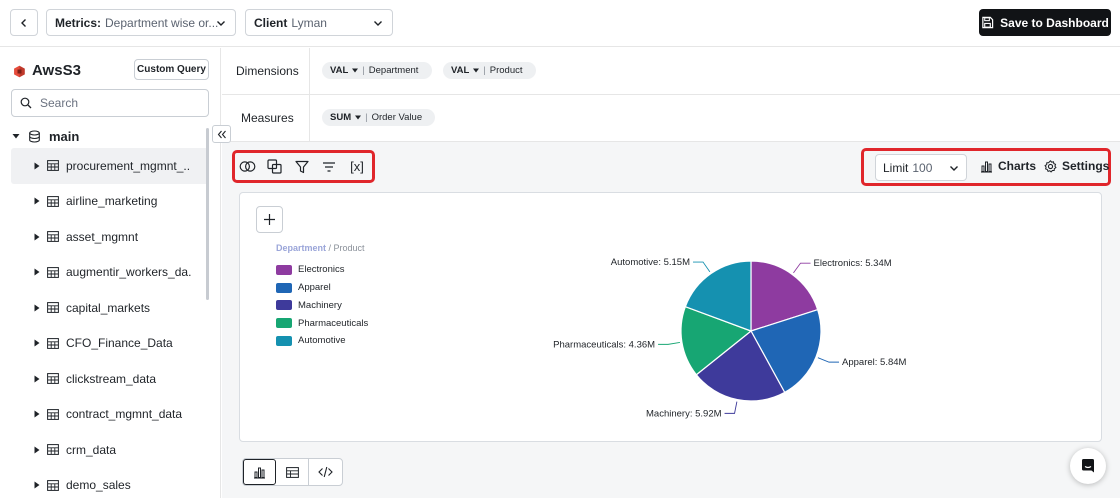 Image resolution: width=1120 pixels, height=498 pixels. I want to click on table-item: asset_mgmnt, so click(110, 237).